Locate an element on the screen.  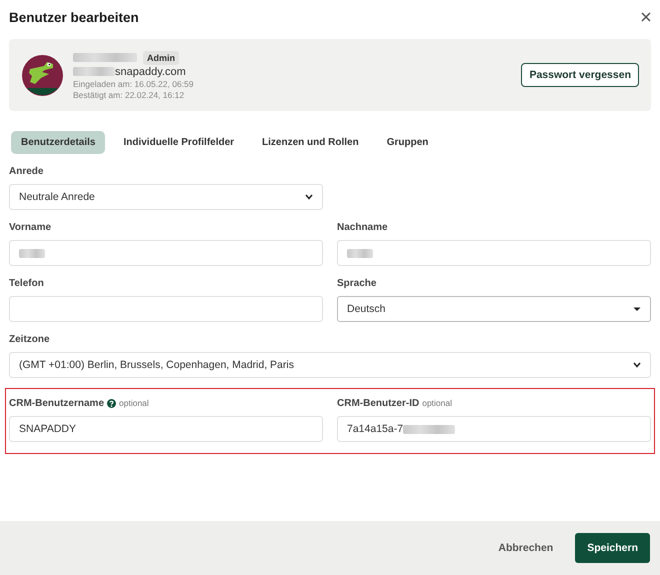
tab: Individuelle Profilfelder is located at coordinates (178, 142).